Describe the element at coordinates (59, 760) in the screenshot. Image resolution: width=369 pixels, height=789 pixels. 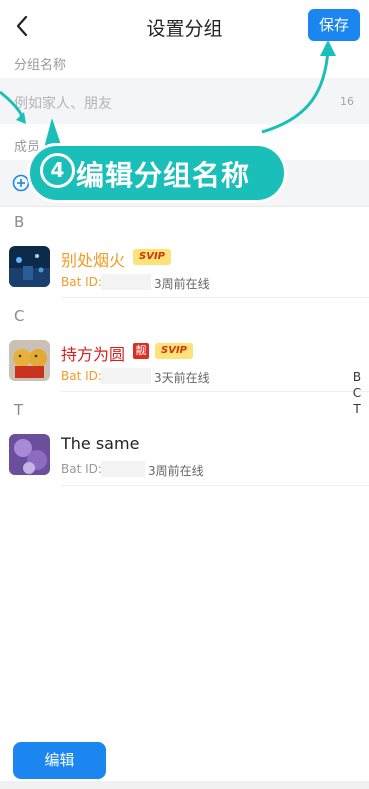
I see `edit-button: 编辑` at that location.